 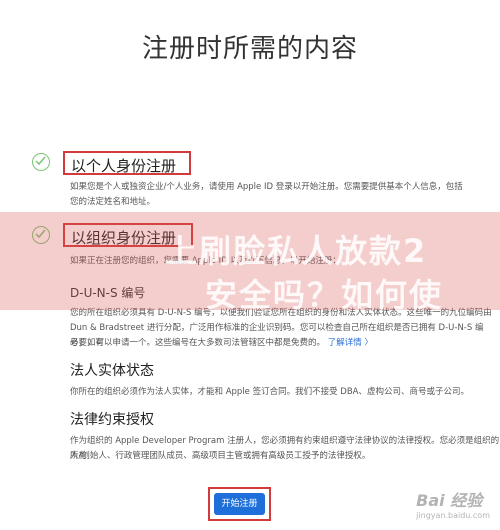 I want to click on individual-option-title: 以个人身份注册, so click(x=127, y=163).